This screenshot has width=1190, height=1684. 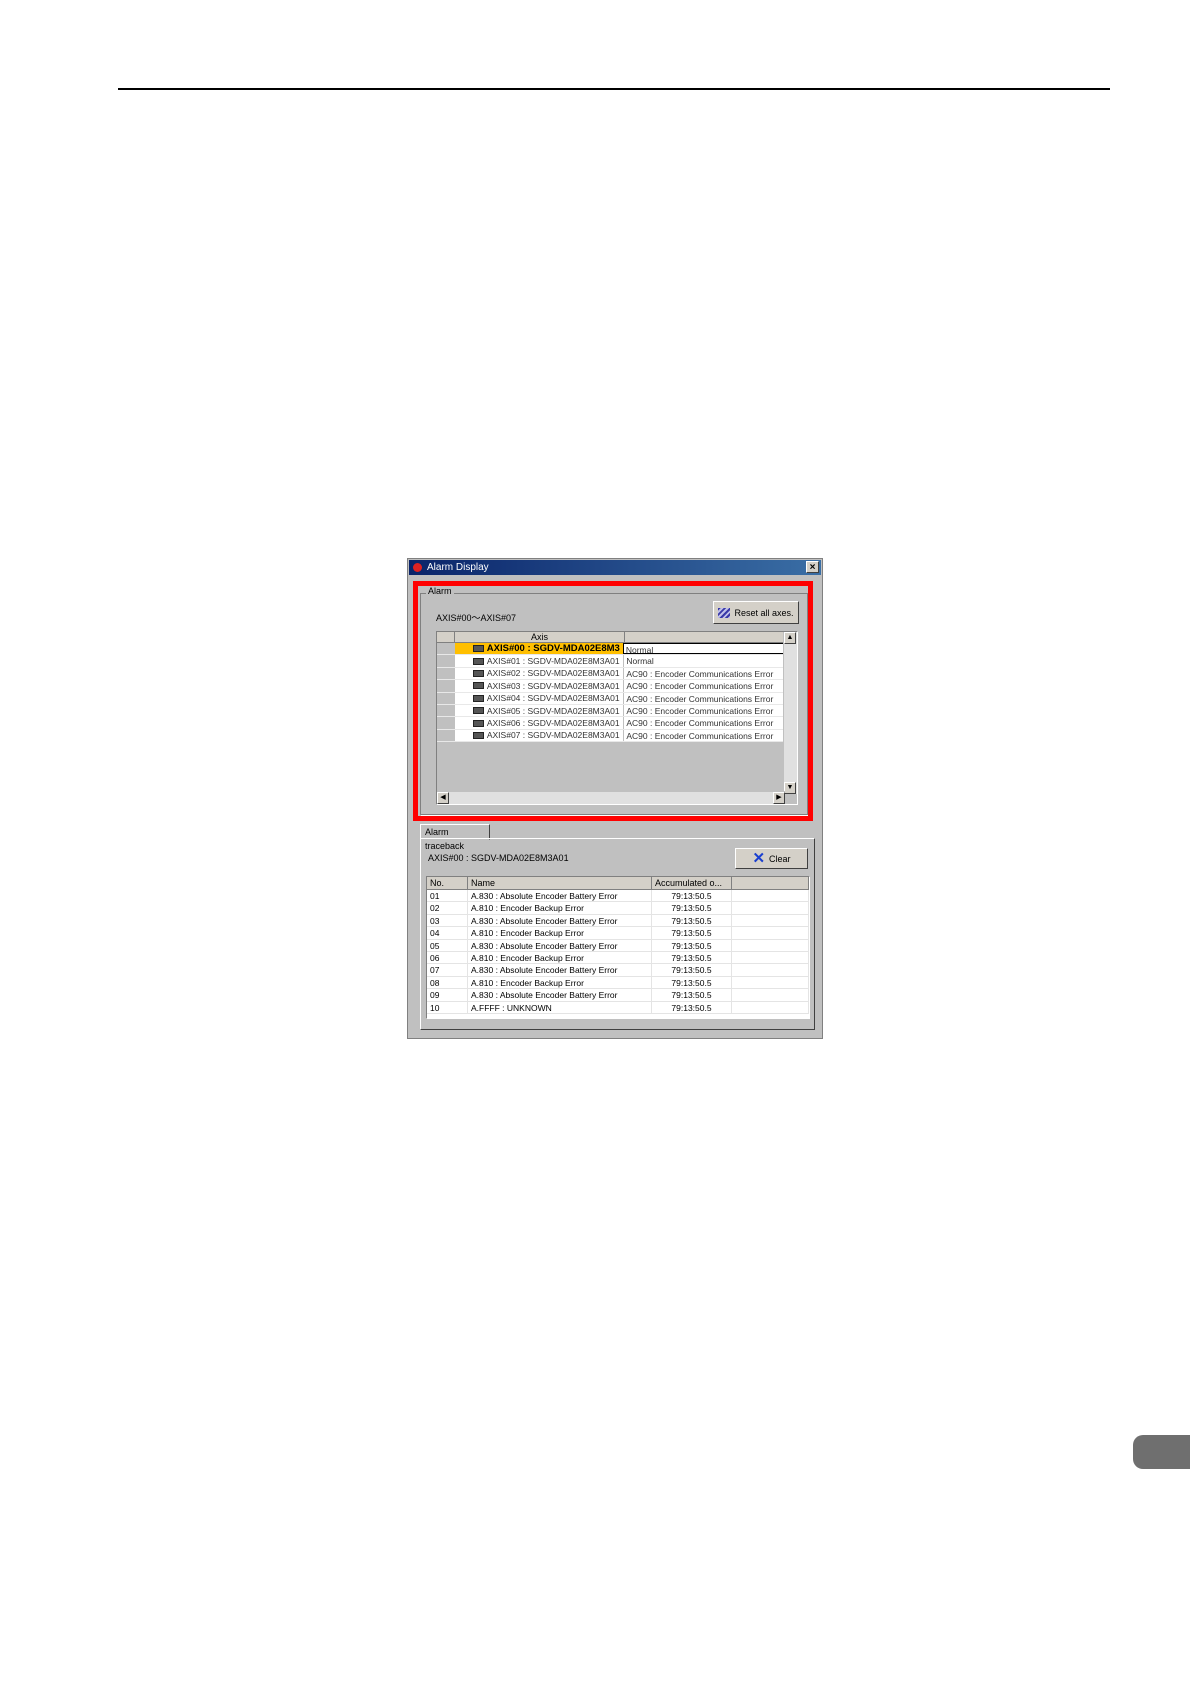 What do you see at coordinates (447, 957) in the screenshot?
I see `traceback-no: 06` at bounding box center [447, 957].